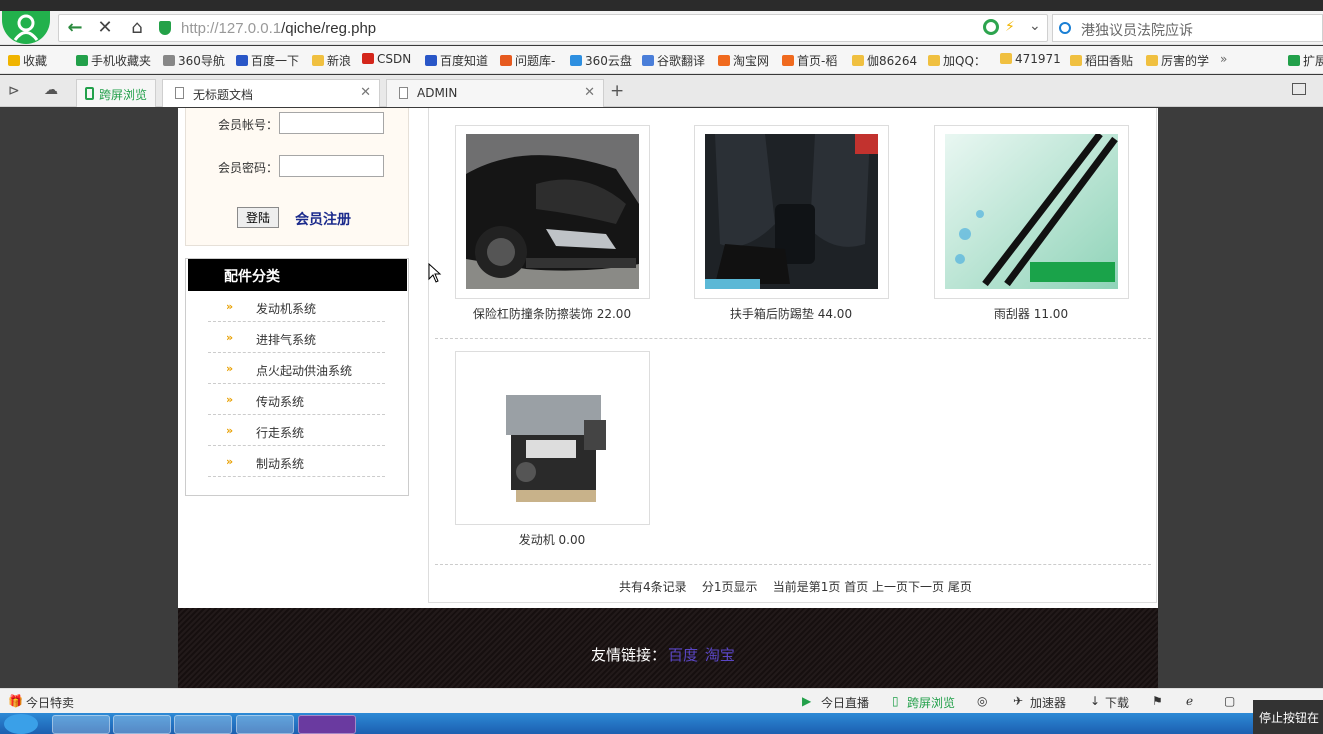 This screenshot has height=734, width=1323. I want to click on flag-icon: ⚑, so click(1157, 701).